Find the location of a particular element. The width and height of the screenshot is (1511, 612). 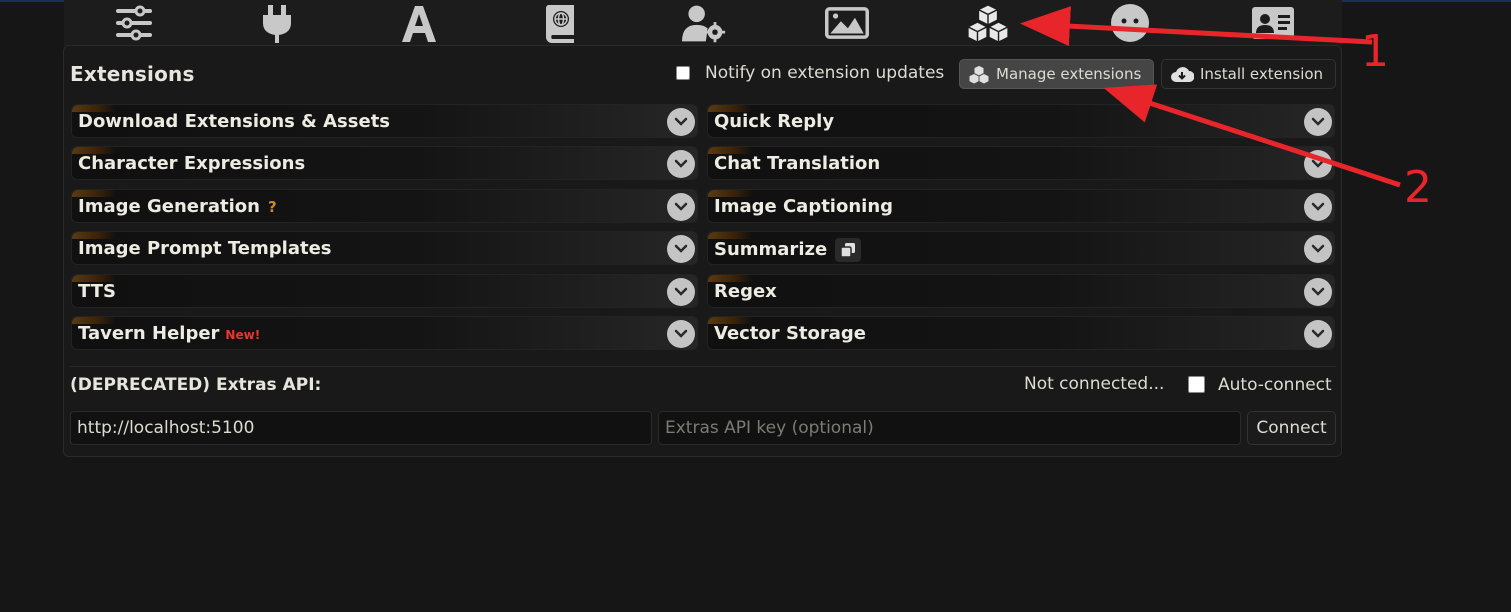

cloud-download-icon is located at coordinates (1182, 74).